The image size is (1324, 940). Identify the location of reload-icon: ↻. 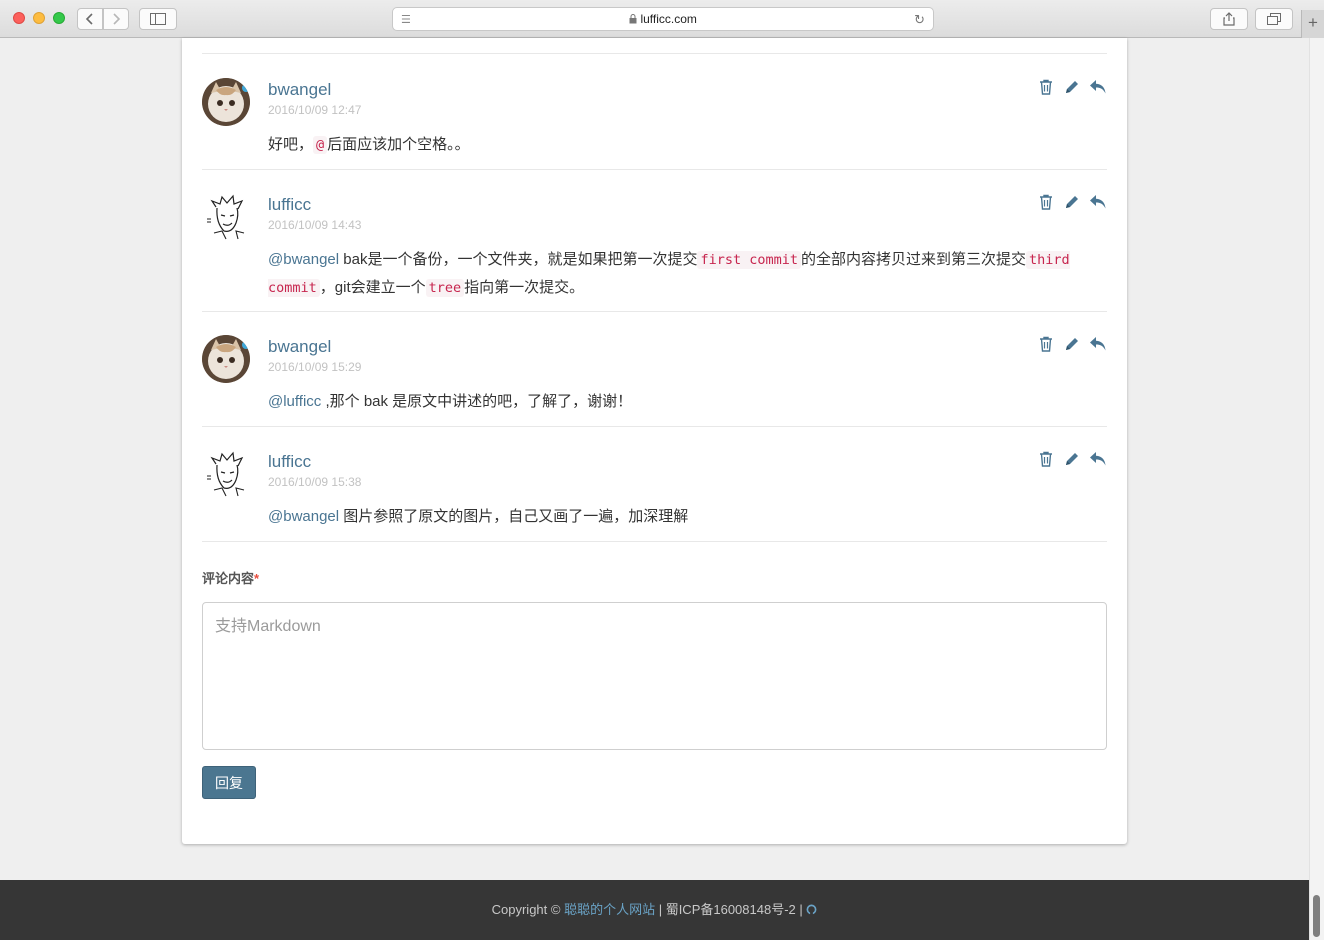
(919, 20).